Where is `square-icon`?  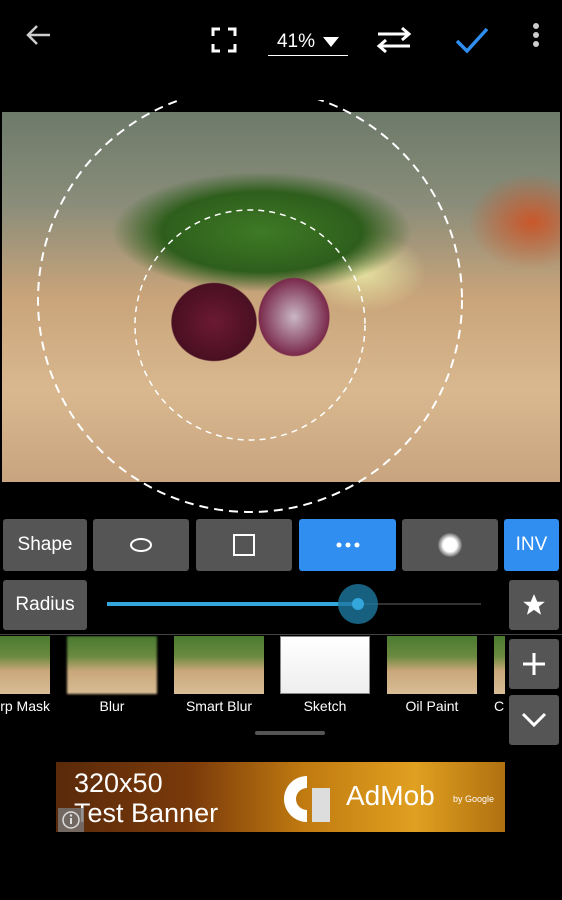 square-icon is located at coordinates (244, 545).